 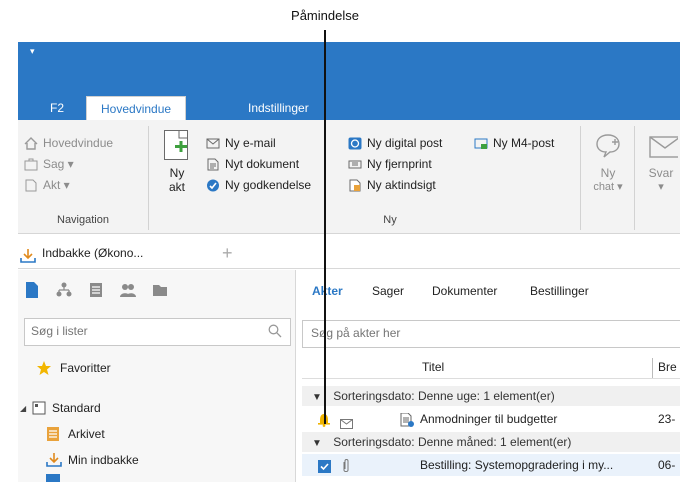 What do you see at coordinates (433, 367) in the screenshot?
I see `column-header-title: Titel` at bounding box center [433, 367].